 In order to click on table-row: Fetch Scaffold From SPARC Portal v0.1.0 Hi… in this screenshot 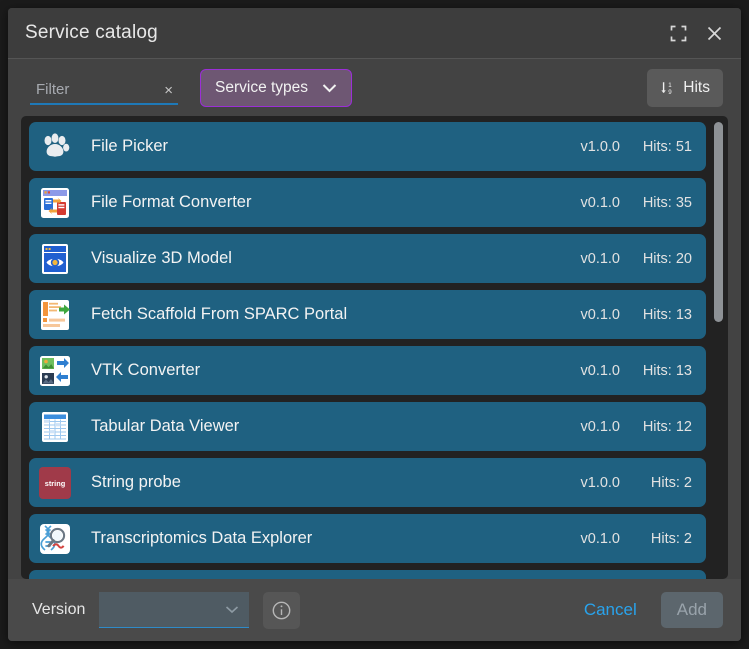, I will do `click(367, 314)`.